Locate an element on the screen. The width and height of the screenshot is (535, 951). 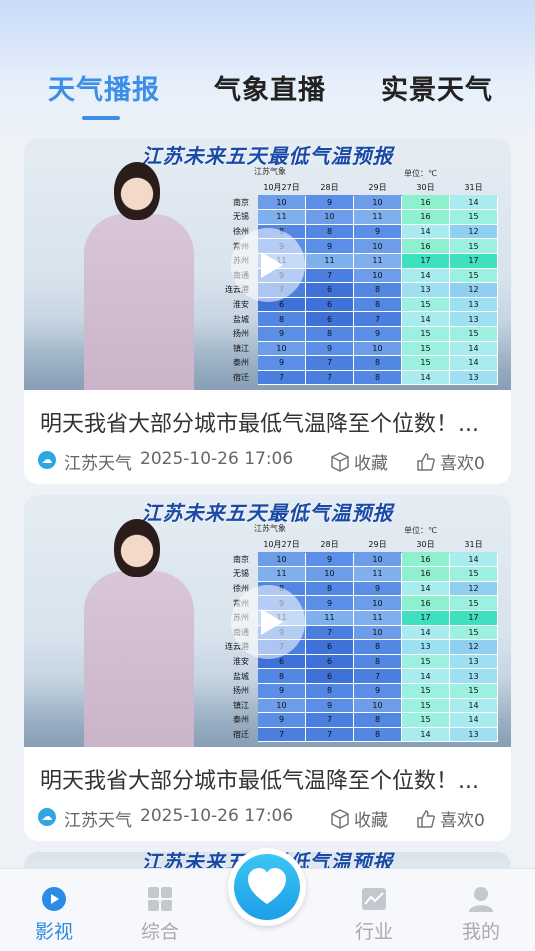
city-name: 无锡 is located at coordinates (241, 574).